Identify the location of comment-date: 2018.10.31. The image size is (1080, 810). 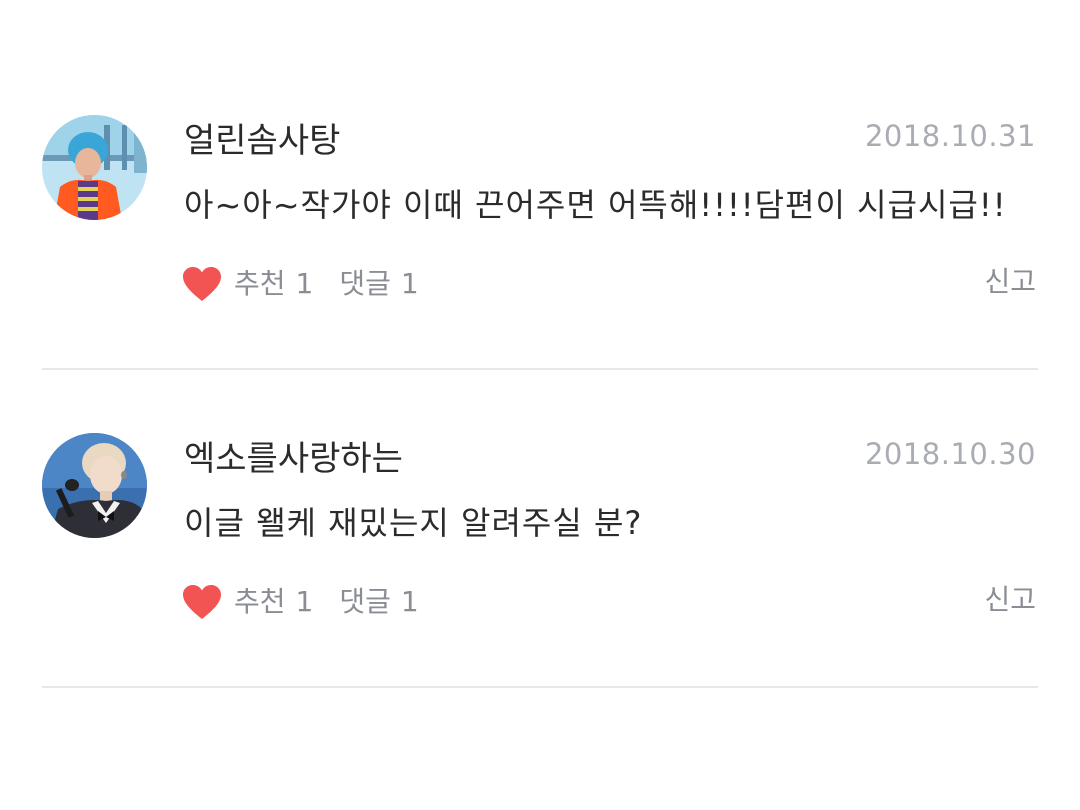
(950, 136).